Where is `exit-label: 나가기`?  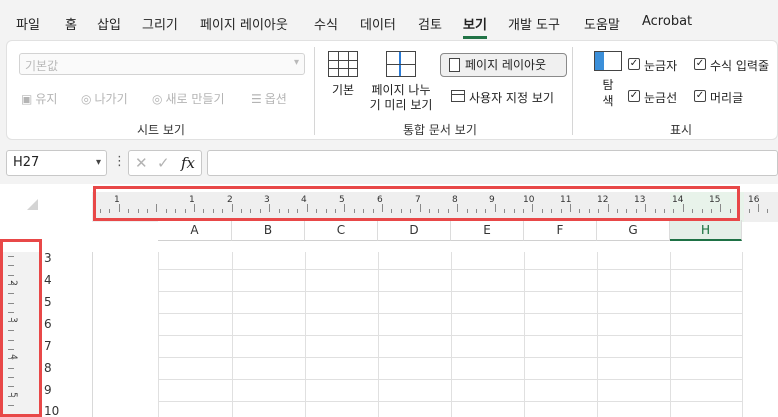 exit-label: 나가기 is located at coordinates (111, 99).